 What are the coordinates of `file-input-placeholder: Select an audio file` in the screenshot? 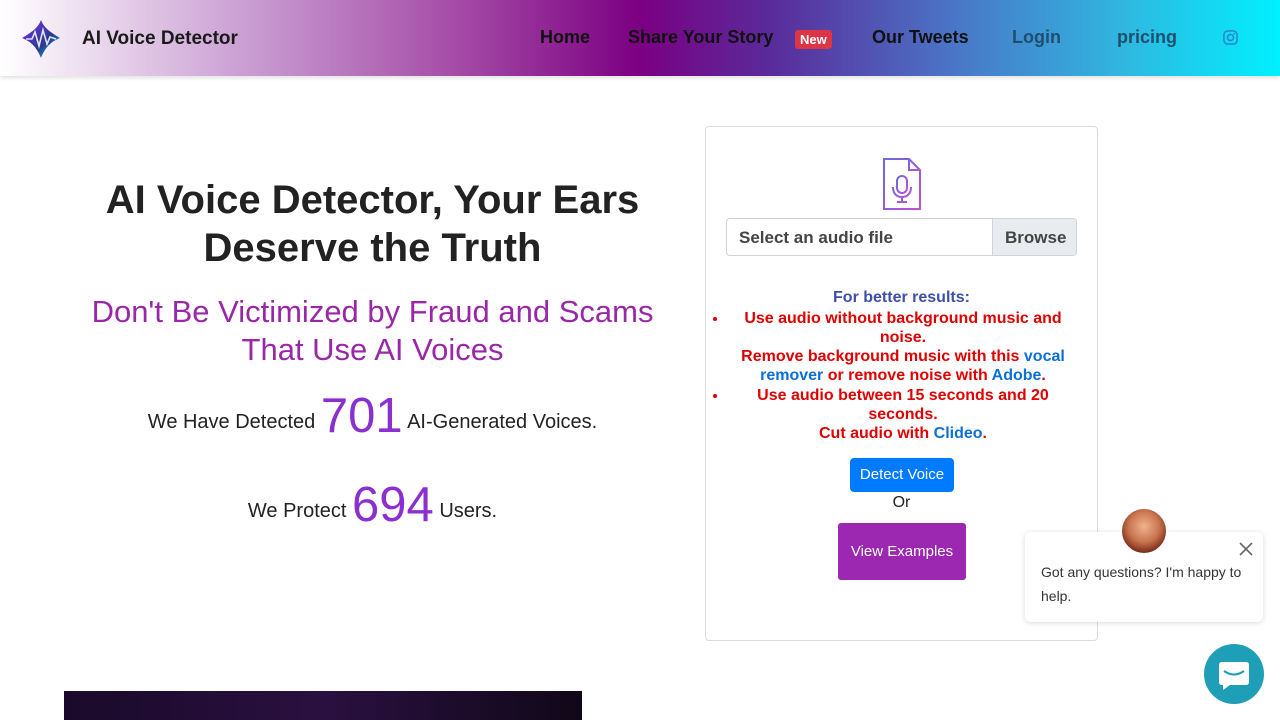 It's located at (859, 237).